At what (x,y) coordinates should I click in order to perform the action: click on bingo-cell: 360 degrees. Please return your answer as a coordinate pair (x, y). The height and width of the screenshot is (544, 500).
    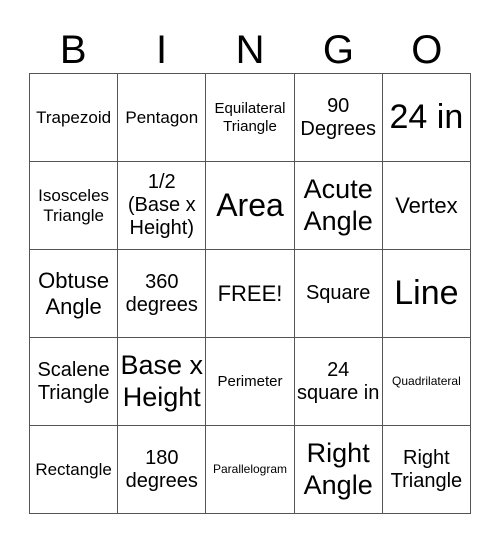
    Looking at the image, I should click on (162, 294).